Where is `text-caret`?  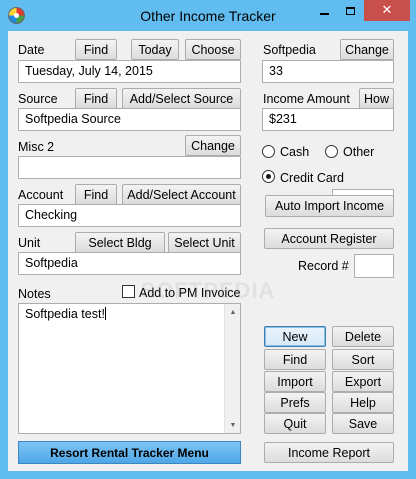 text-caret is located at coordinates (105, 313).